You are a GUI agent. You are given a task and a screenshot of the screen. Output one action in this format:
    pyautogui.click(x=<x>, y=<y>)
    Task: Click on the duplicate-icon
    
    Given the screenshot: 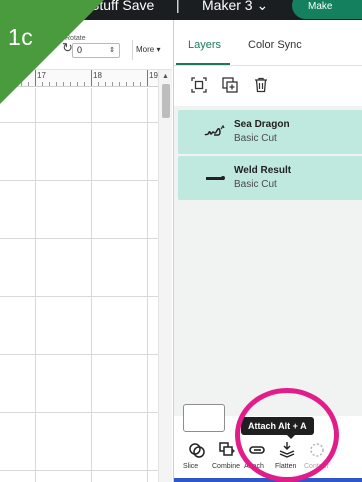 What is the action you would take?
    pyautogui.click(x=230, y=85)
    